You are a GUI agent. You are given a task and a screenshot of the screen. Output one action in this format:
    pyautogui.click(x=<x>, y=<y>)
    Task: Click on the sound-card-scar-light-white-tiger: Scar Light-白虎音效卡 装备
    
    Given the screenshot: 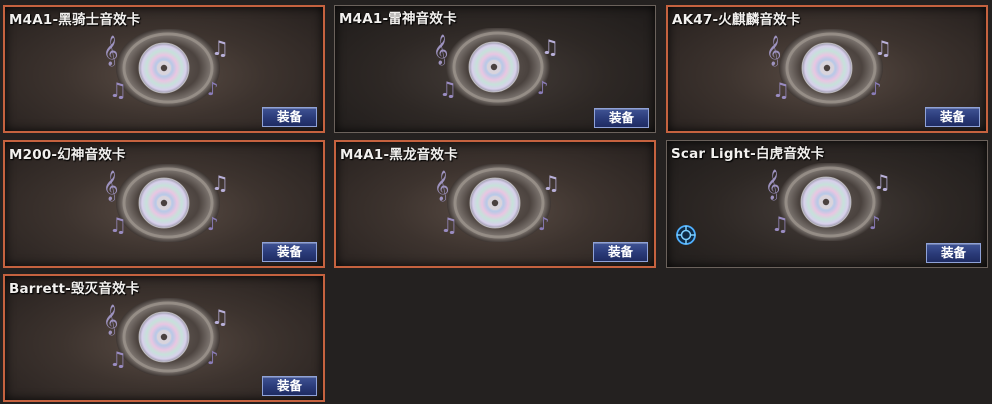 What is the action you would take?
    pyautogui.click(x=827, y=204)
    